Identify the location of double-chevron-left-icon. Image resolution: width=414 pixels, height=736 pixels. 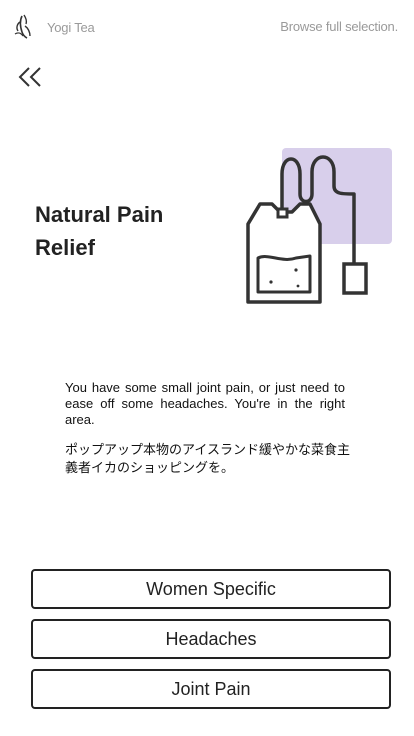
(31, 77).